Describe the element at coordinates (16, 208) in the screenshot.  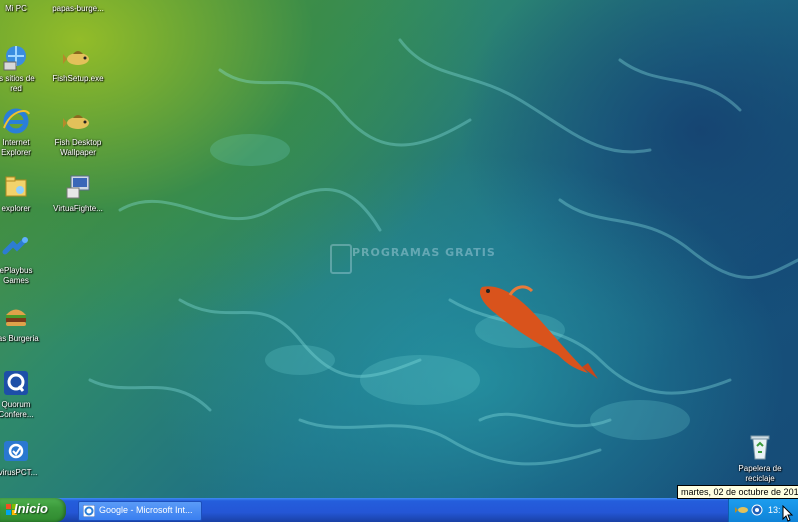
I see `shortcut-label: explorer` at that location.